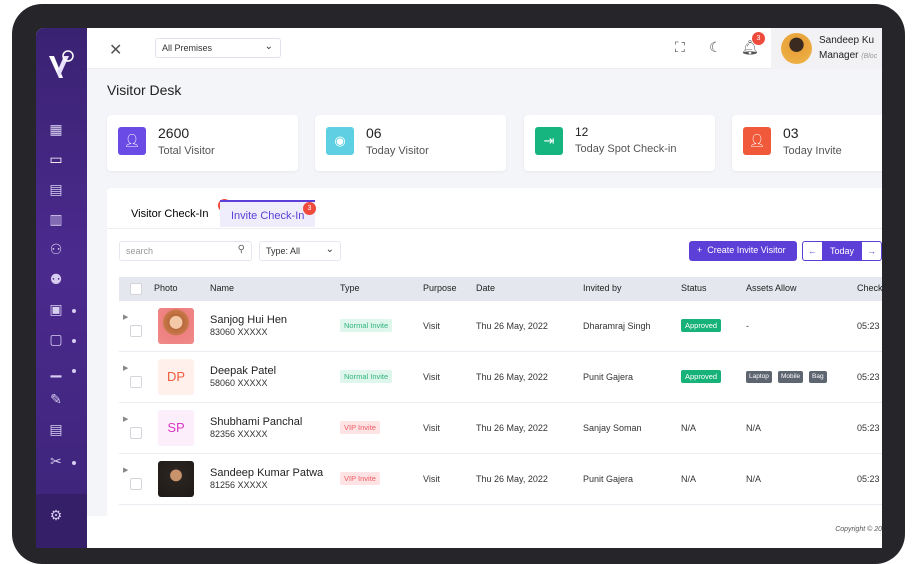 This screenshot has width=913, height=564. I want to click on asset-tag: Bag, so click(818, 377).